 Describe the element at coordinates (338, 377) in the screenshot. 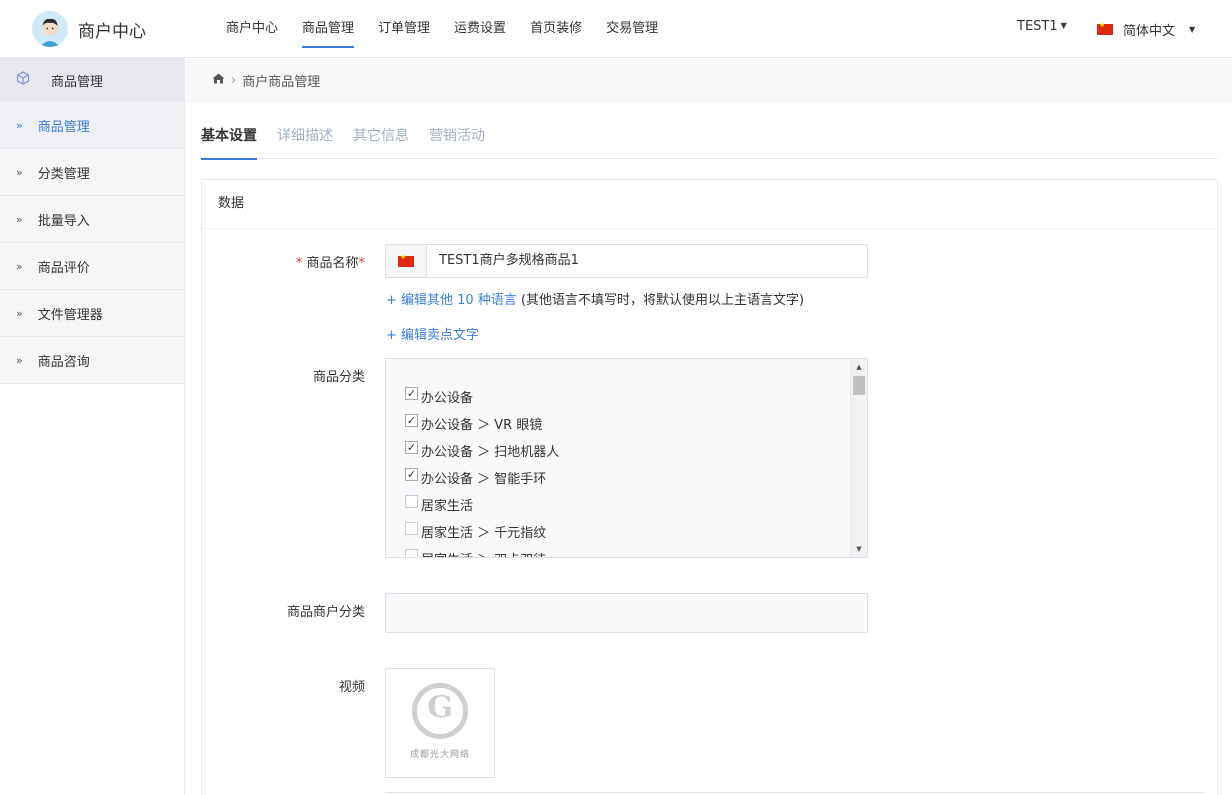

I see `category-label: 商品分类` at that location.